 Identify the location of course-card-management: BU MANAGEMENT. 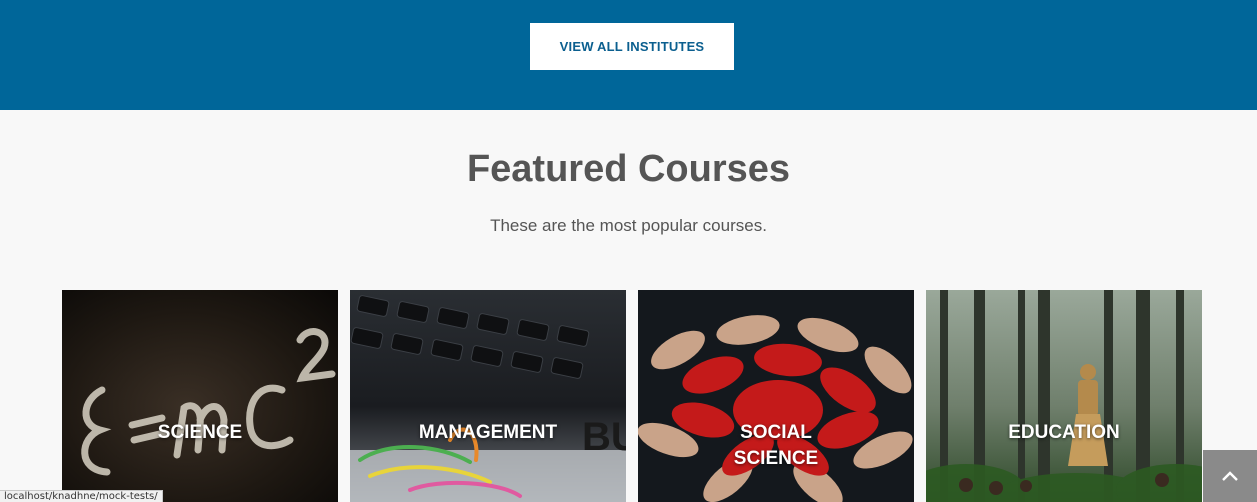
(488, 396).